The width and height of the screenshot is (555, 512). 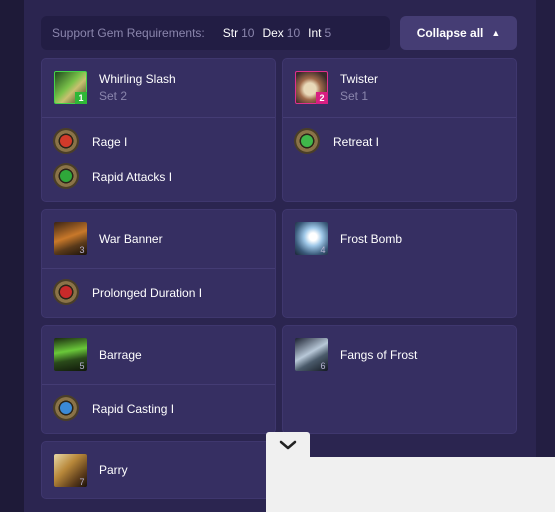 What do you see at coordinates (399, 263) in the screenshot?
I see `skill-card-frost-bomb: 4 Frost Bomb` at bounding box center [399, 263].